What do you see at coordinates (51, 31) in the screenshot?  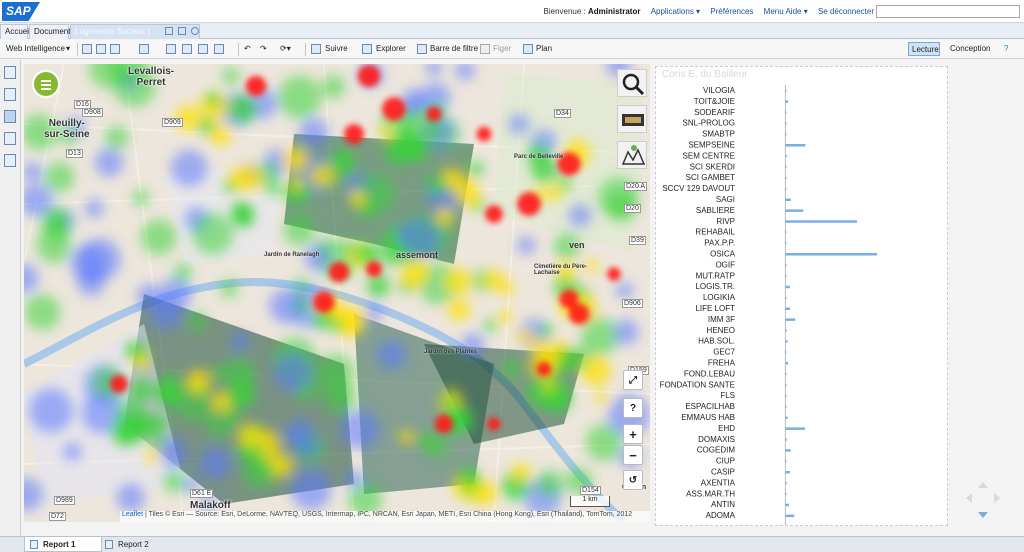 I see `tab-documents: Documents` at bounding box center [51, 31].